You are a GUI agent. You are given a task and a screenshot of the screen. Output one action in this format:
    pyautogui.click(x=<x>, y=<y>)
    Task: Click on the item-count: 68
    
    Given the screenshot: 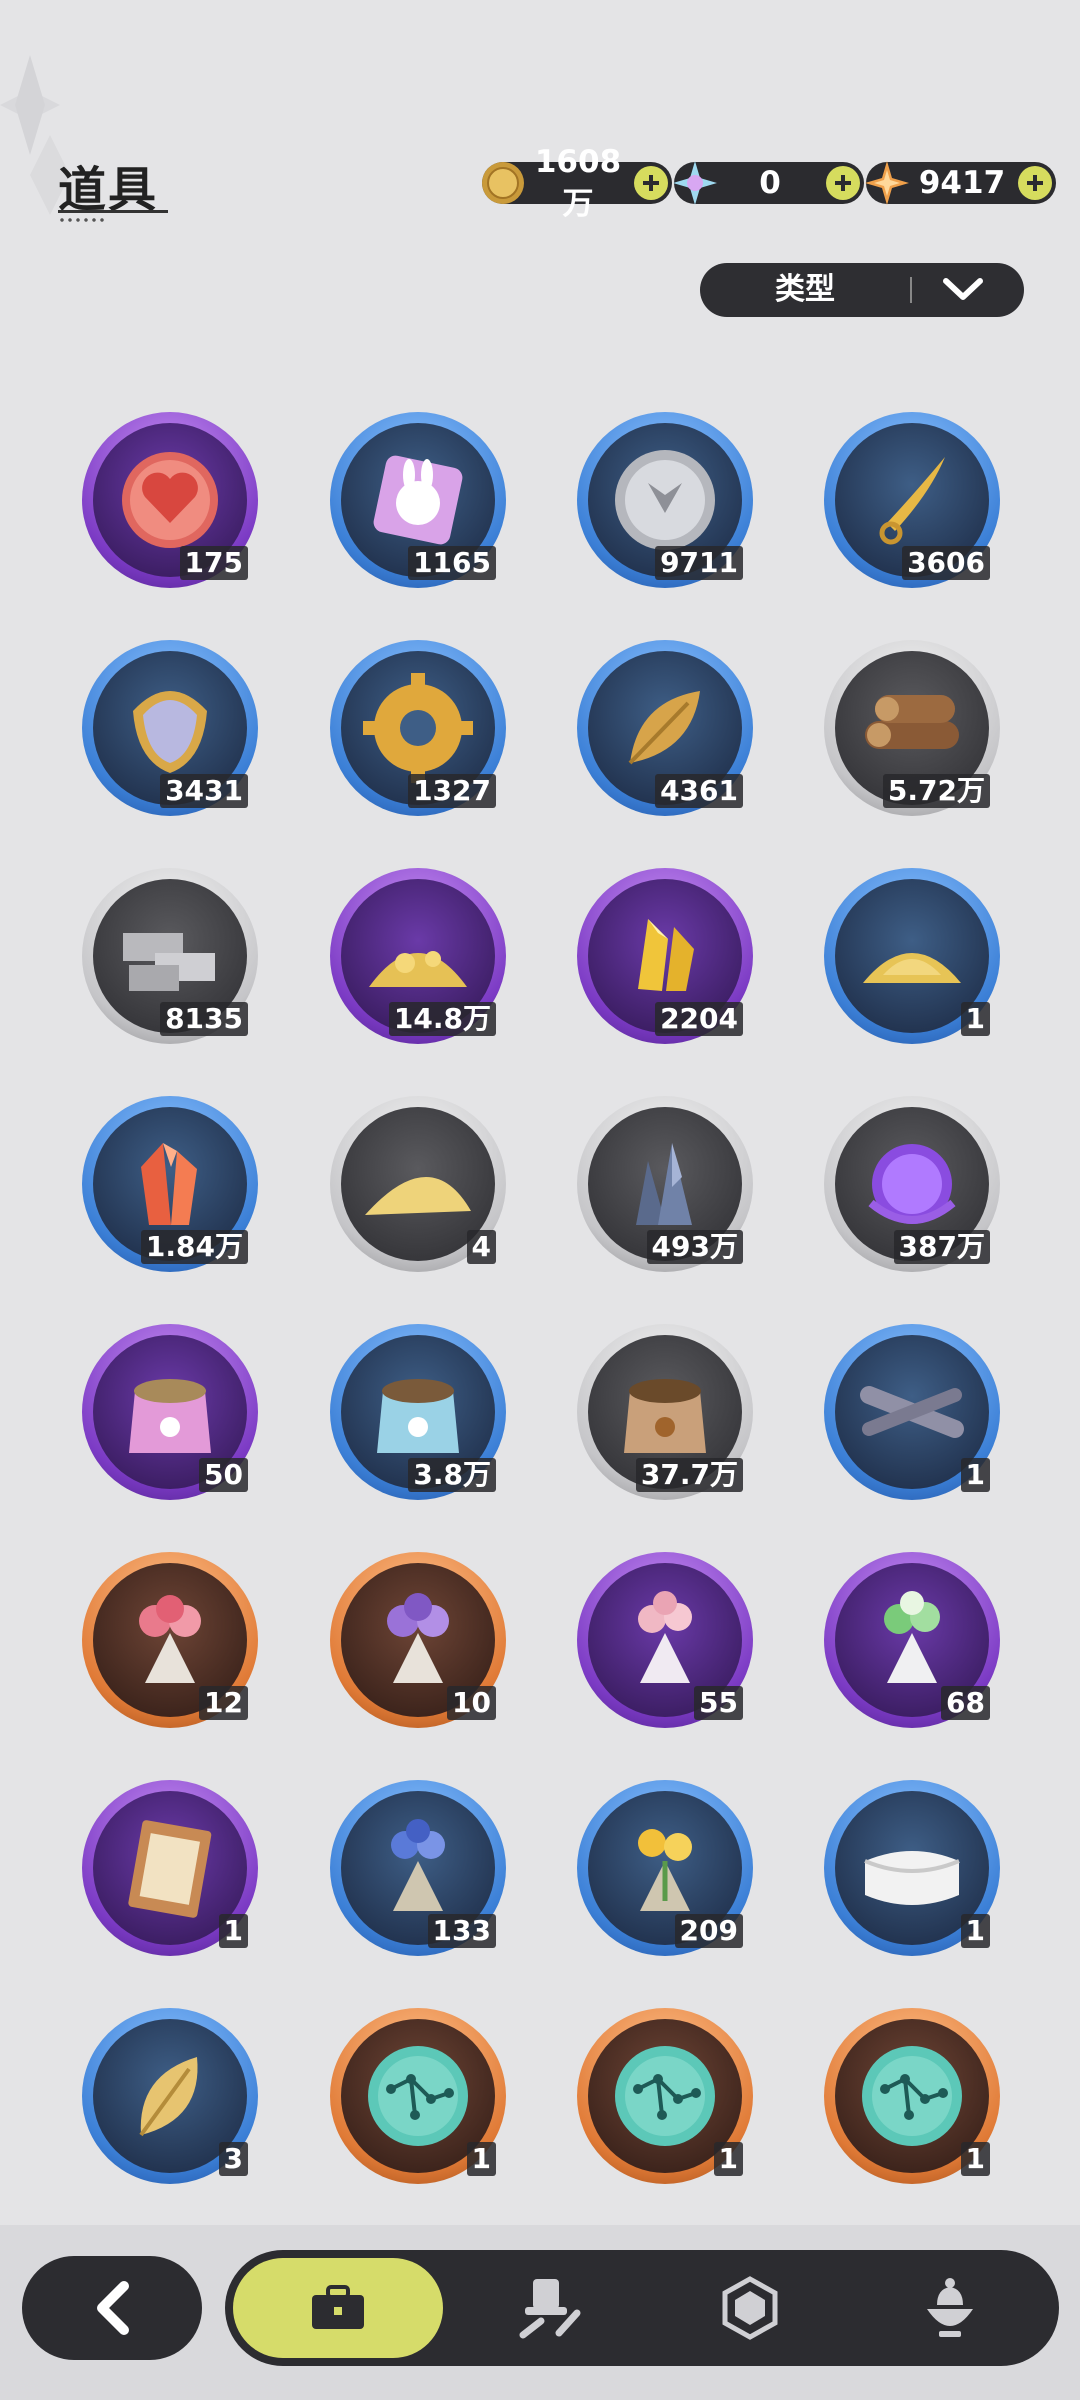 What is the action you would take?
    pyautogui.click(x=965, y=1703)
    